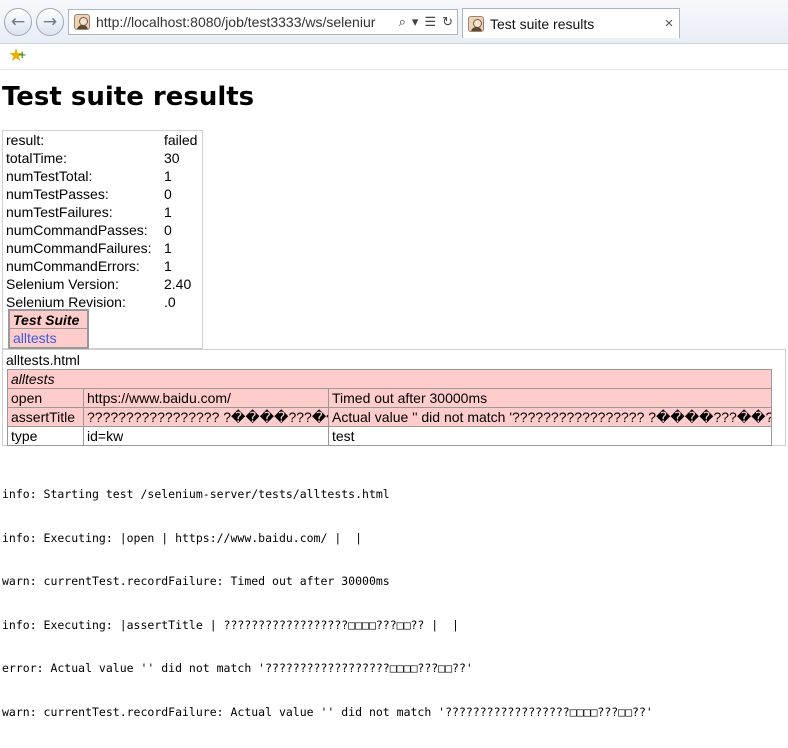 This screenshot has height=748, width=788. What do you see at coordinates (17, 56) in the screenshot?
I see `add-favorites-icon: ★` at bounding box center [17, 56].